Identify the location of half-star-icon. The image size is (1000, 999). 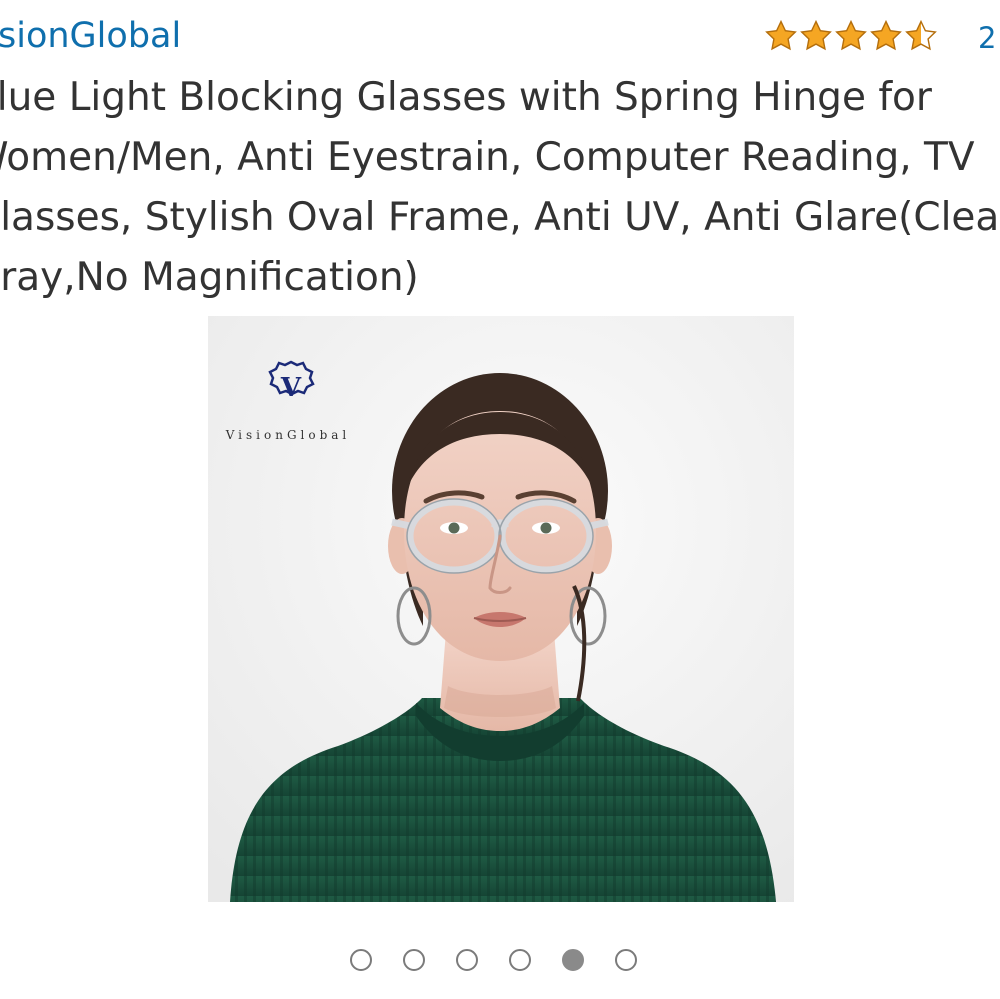
(921, 35).